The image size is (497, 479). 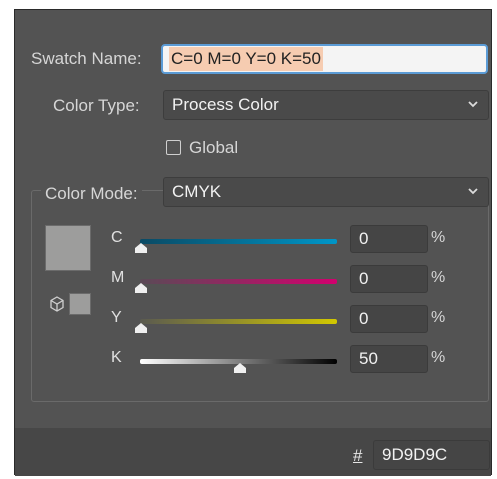 I want to click on channel-label-k: K, so click(x=116, y=357).